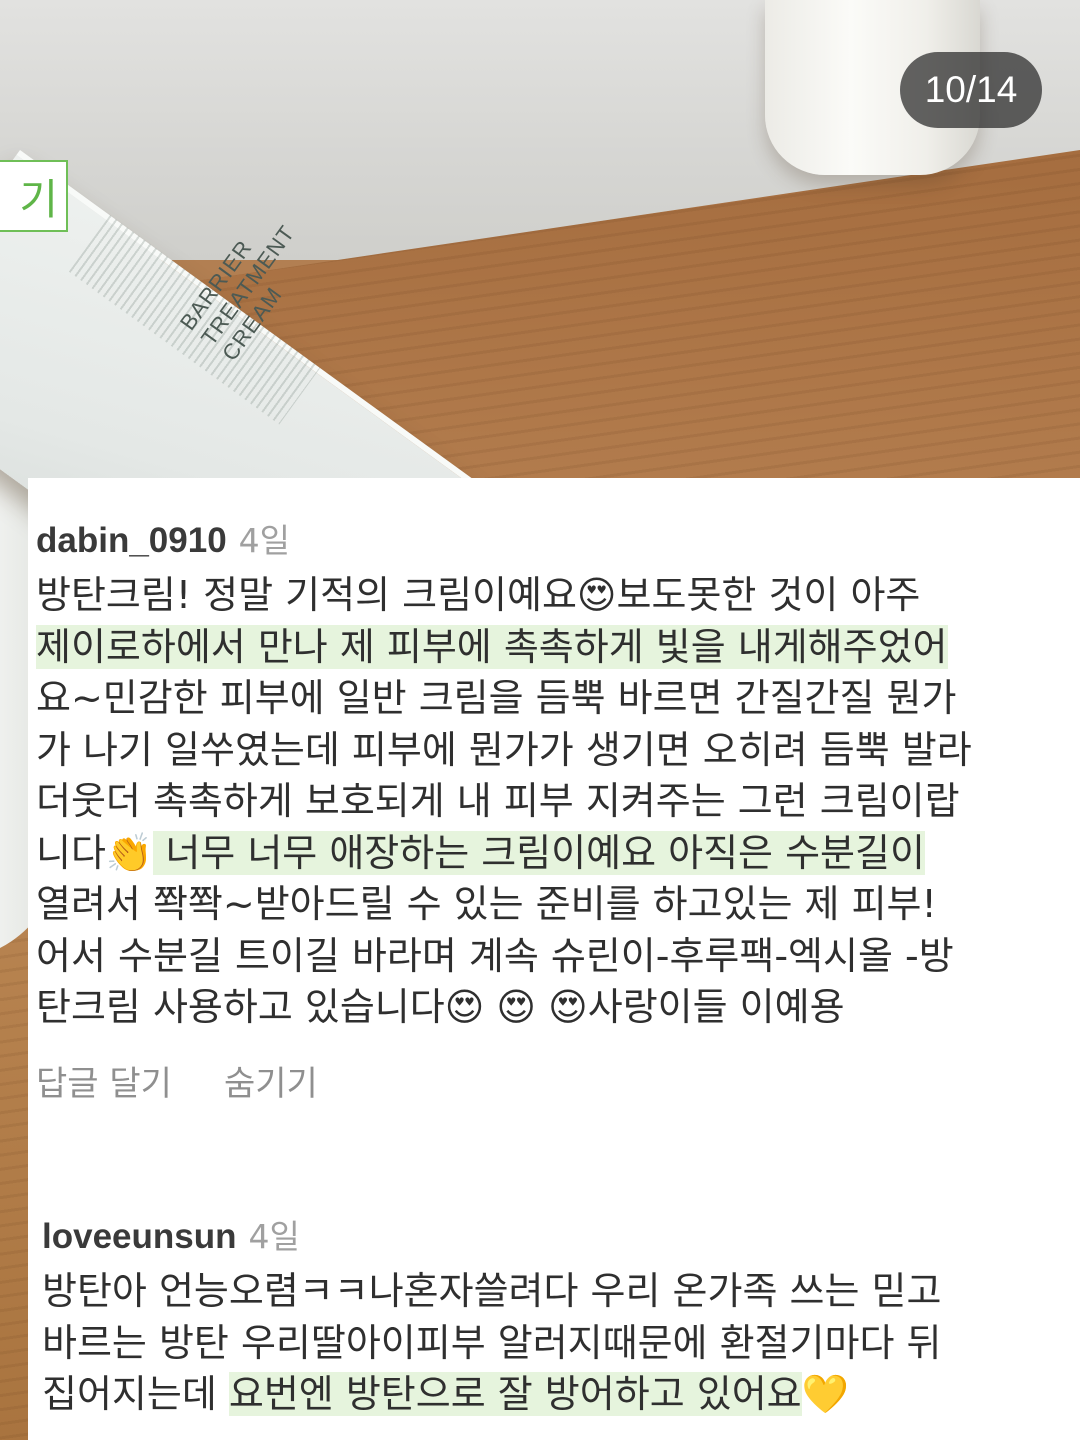 This screenshot has height=1440, width=1080. What do you see at coordinates (492, 646) in the screenshot?
I see `highlighted-text: 제이로하에서 만나 제 피부에 촉촉하게 빛을 내게해주었어` at bounding box center [492, 646].